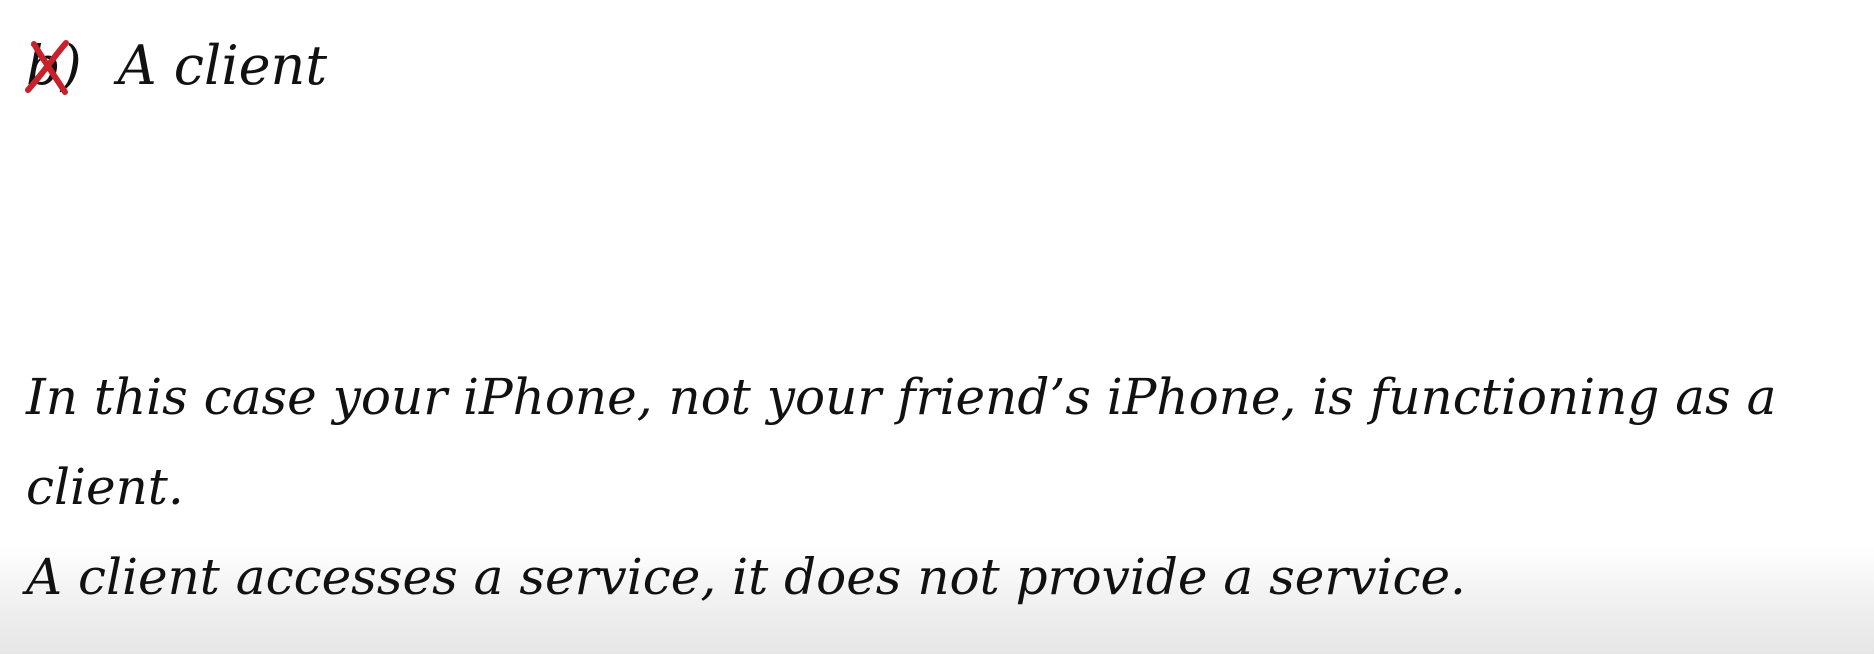  Describe the element at coordinates (222, 65) in the screenshot. I see `option-label: A client` at that location.